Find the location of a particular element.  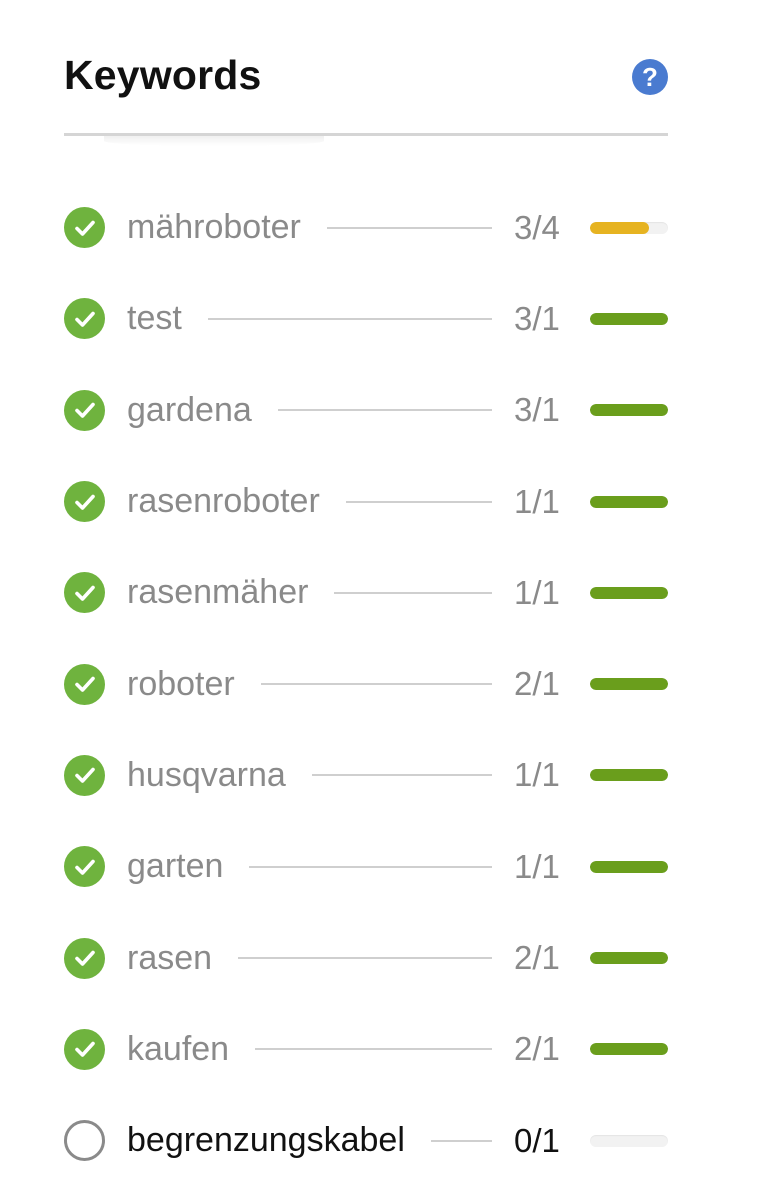

keyword-row: begrenzungskabel 0/1 is located at coordinates (366, 1140).